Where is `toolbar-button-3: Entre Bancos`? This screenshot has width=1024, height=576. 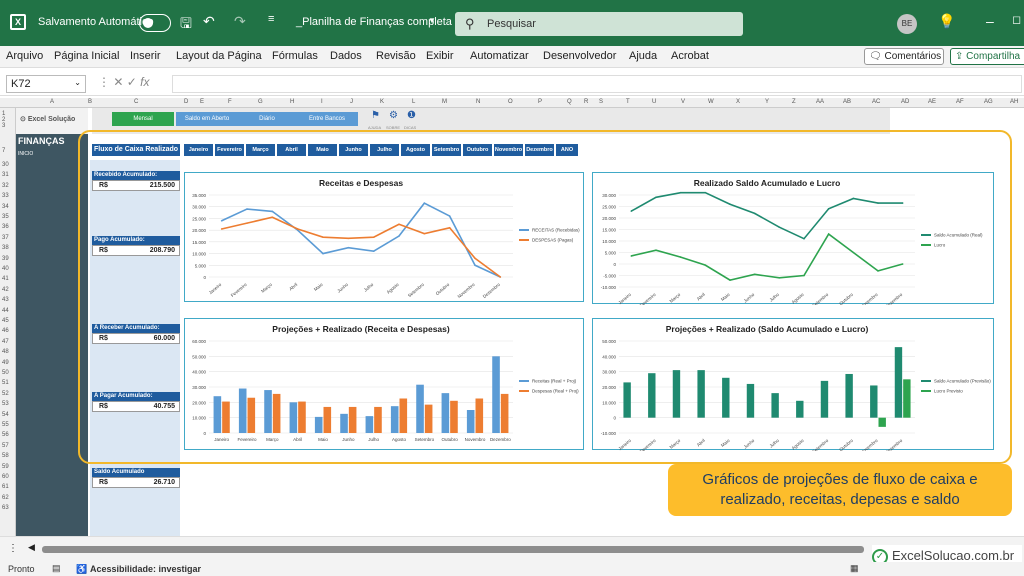 toolbar-button-3: Entre Bancos is located at coordinates (327, 119).